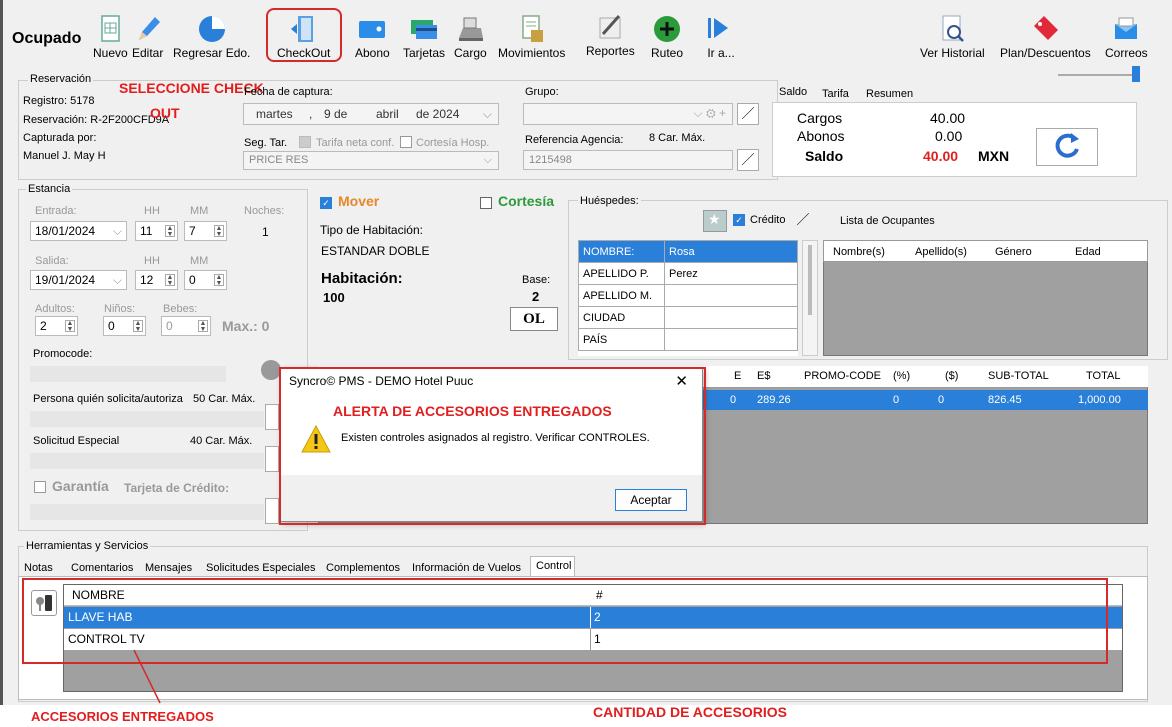  Describe the element at coordinates (80, 486) in the screenshot. I see `garantia-label: Garantía` at that location.